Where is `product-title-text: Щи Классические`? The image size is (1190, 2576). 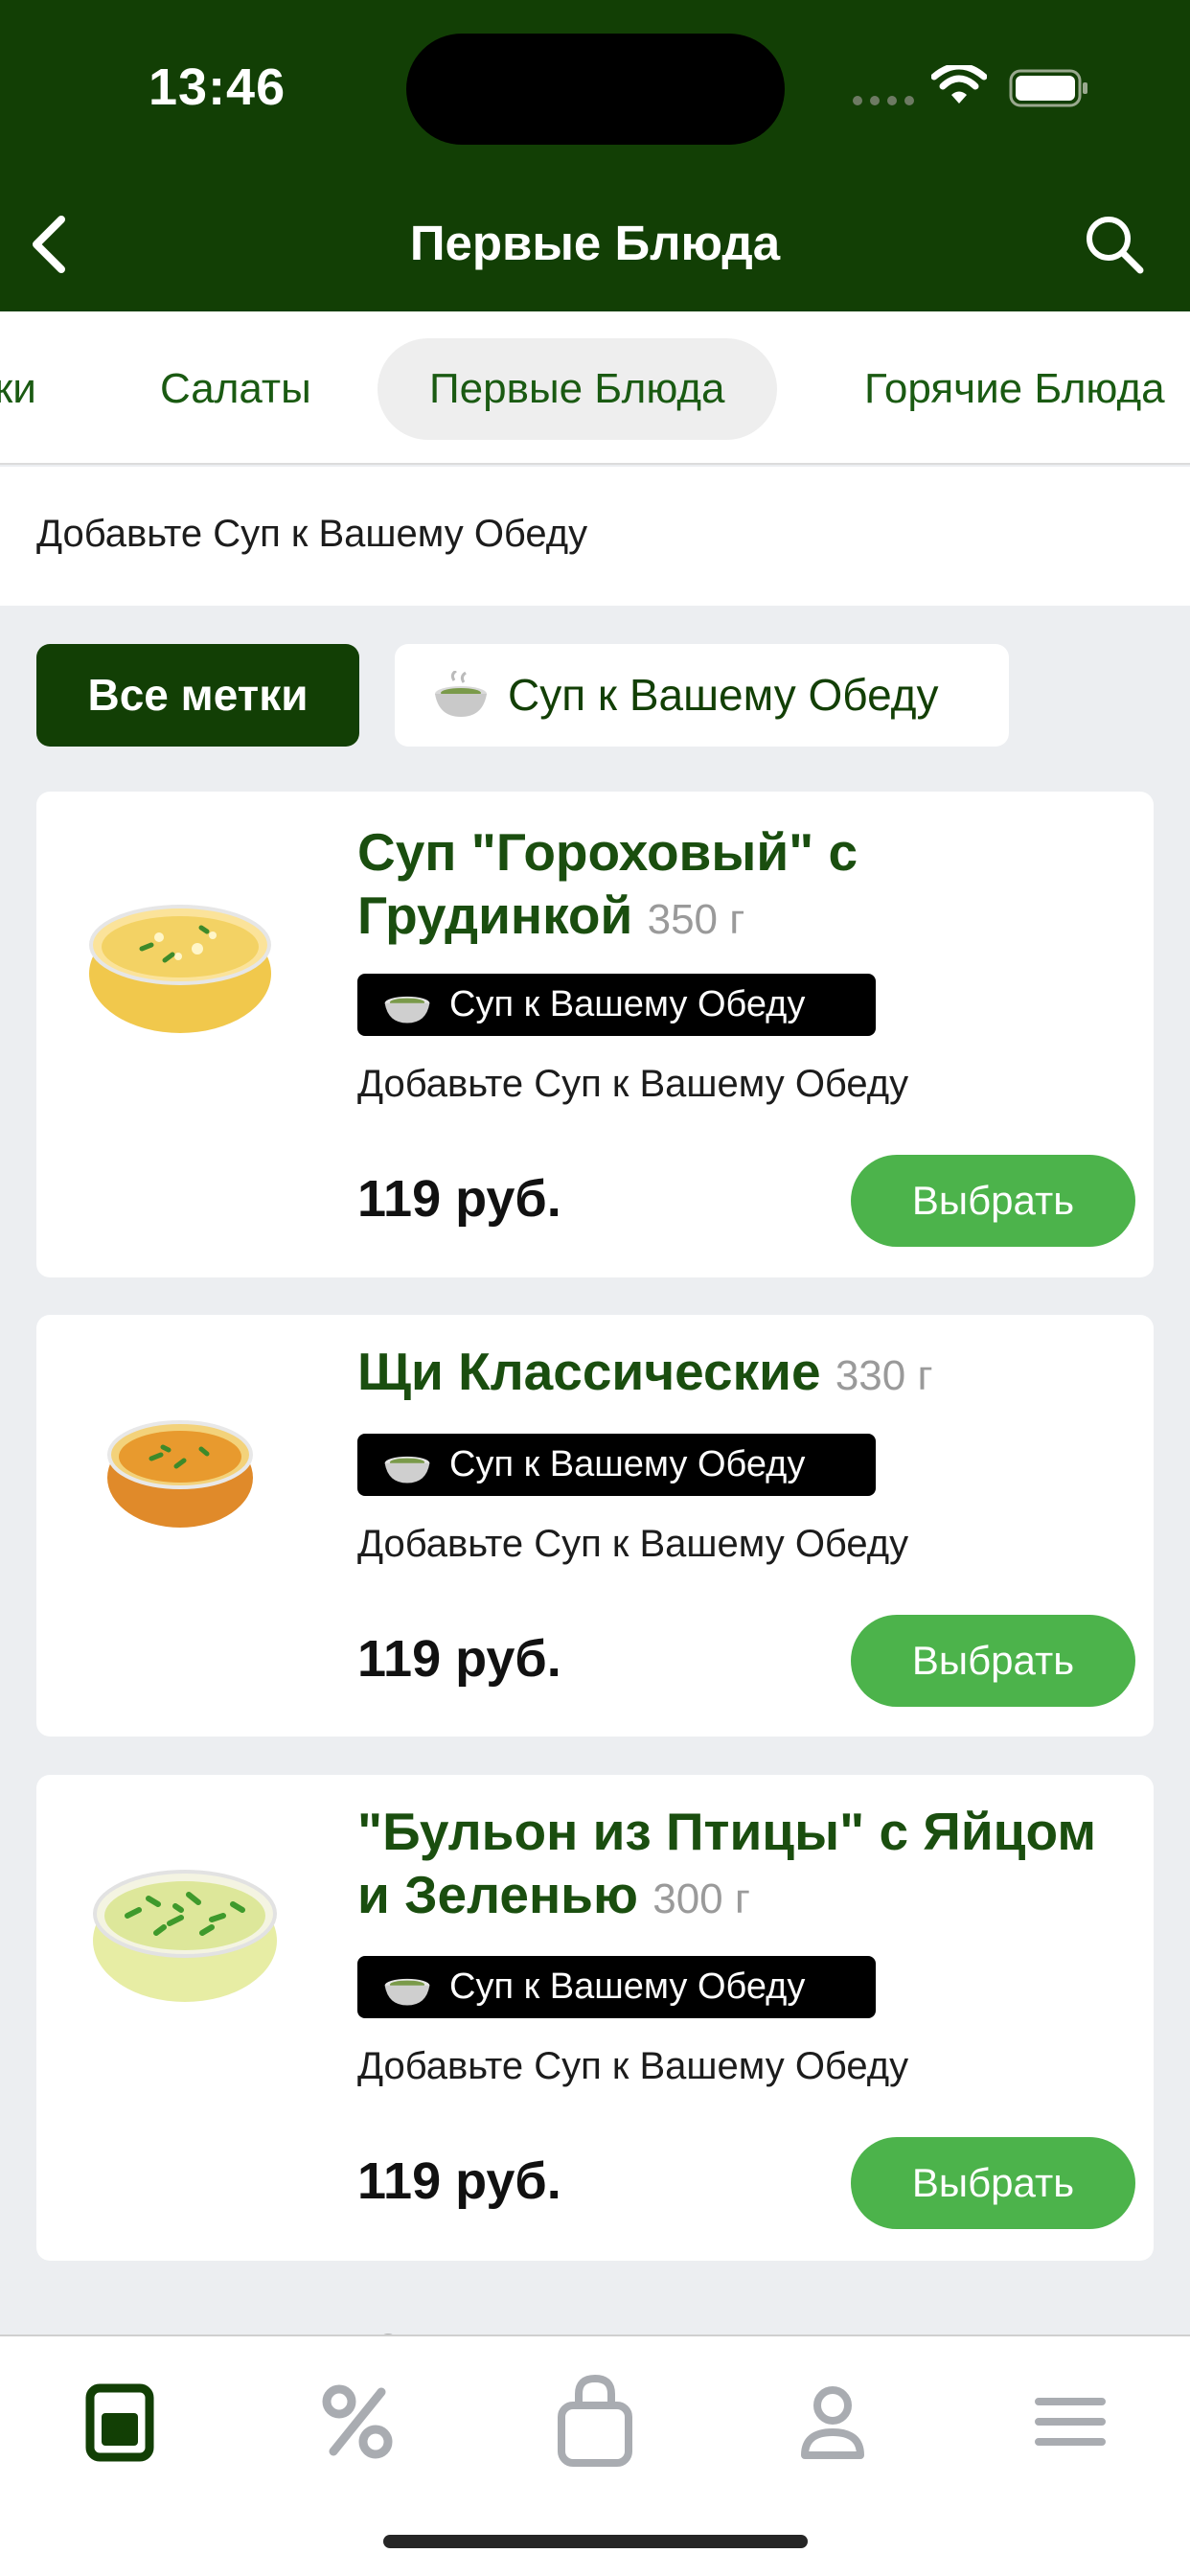 product-title-text: Щи Классические is located at coordinates (589, 1371).